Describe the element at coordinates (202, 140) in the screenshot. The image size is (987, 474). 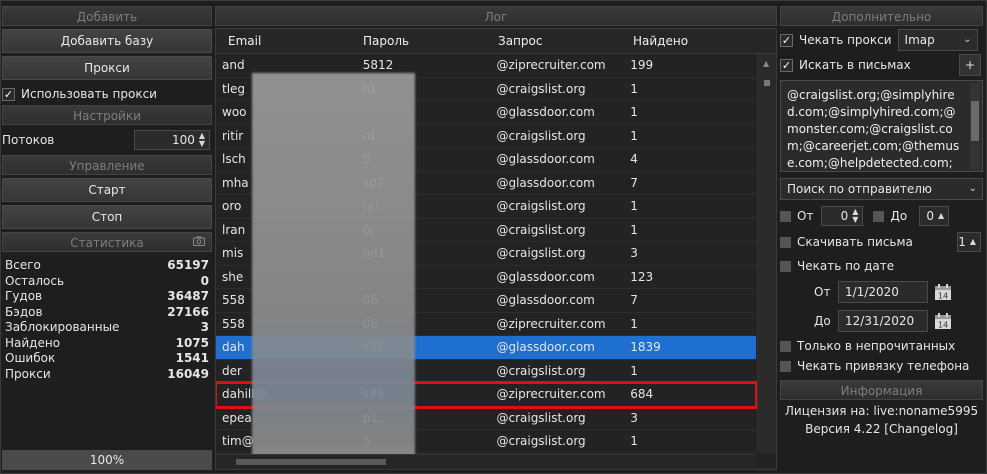
I see `threads-stepper-icon: ▲ ▼` at that location.